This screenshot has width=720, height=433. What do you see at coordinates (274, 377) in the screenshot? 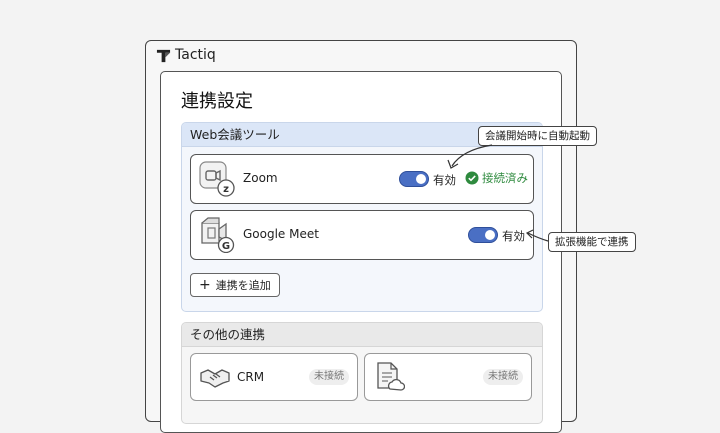
I see `crm-card: CRM 未接続` at bounding box center [274, 377].